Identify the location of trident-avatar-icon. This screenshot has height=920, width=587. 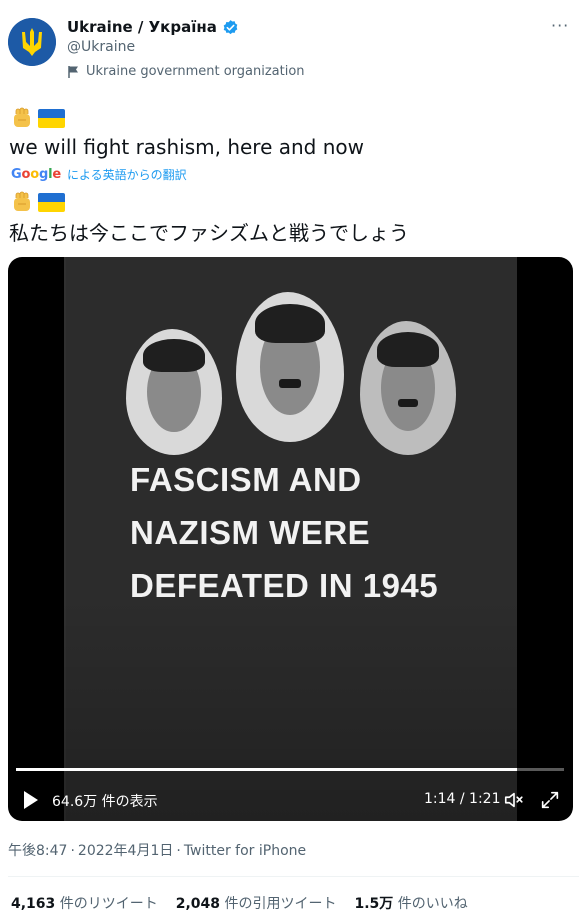
(32, 42).